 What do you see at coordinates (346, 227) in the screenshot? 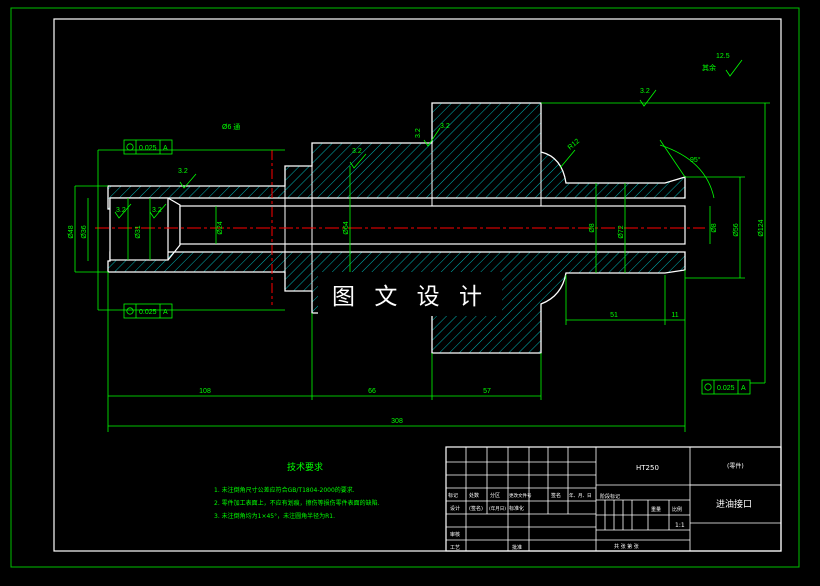
I see `dim-dia-64: Ø64` at bounding box center [346, 227].